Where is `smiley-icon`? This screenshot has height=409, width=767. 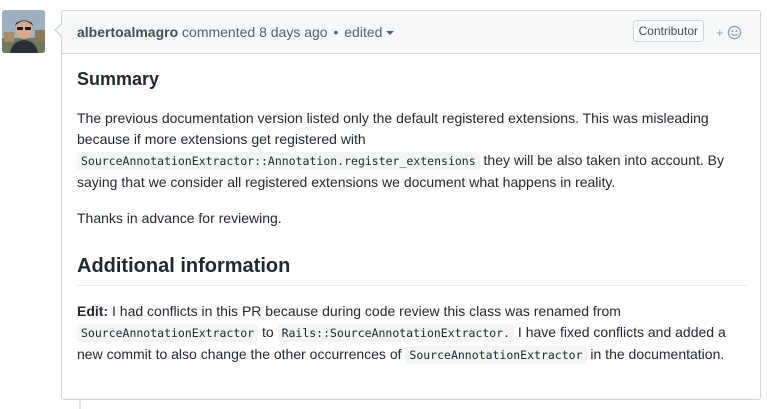
smiley-icon is located at coordinates (734, 32).